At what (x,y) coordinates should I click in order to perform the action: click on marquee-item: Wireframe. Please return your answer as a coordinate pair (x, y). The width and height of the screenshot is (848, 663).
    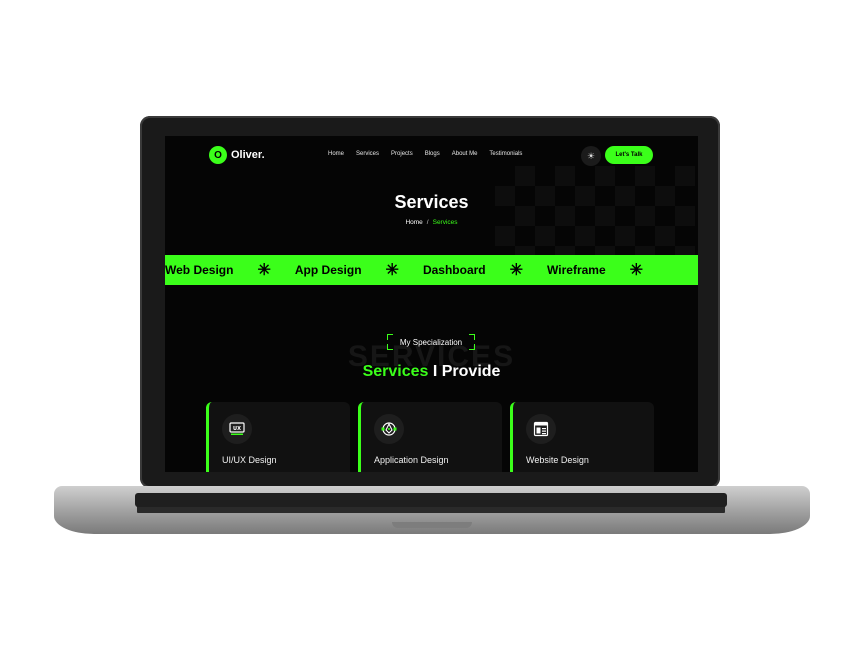
    Looking at the image, I should click on (576, 270).